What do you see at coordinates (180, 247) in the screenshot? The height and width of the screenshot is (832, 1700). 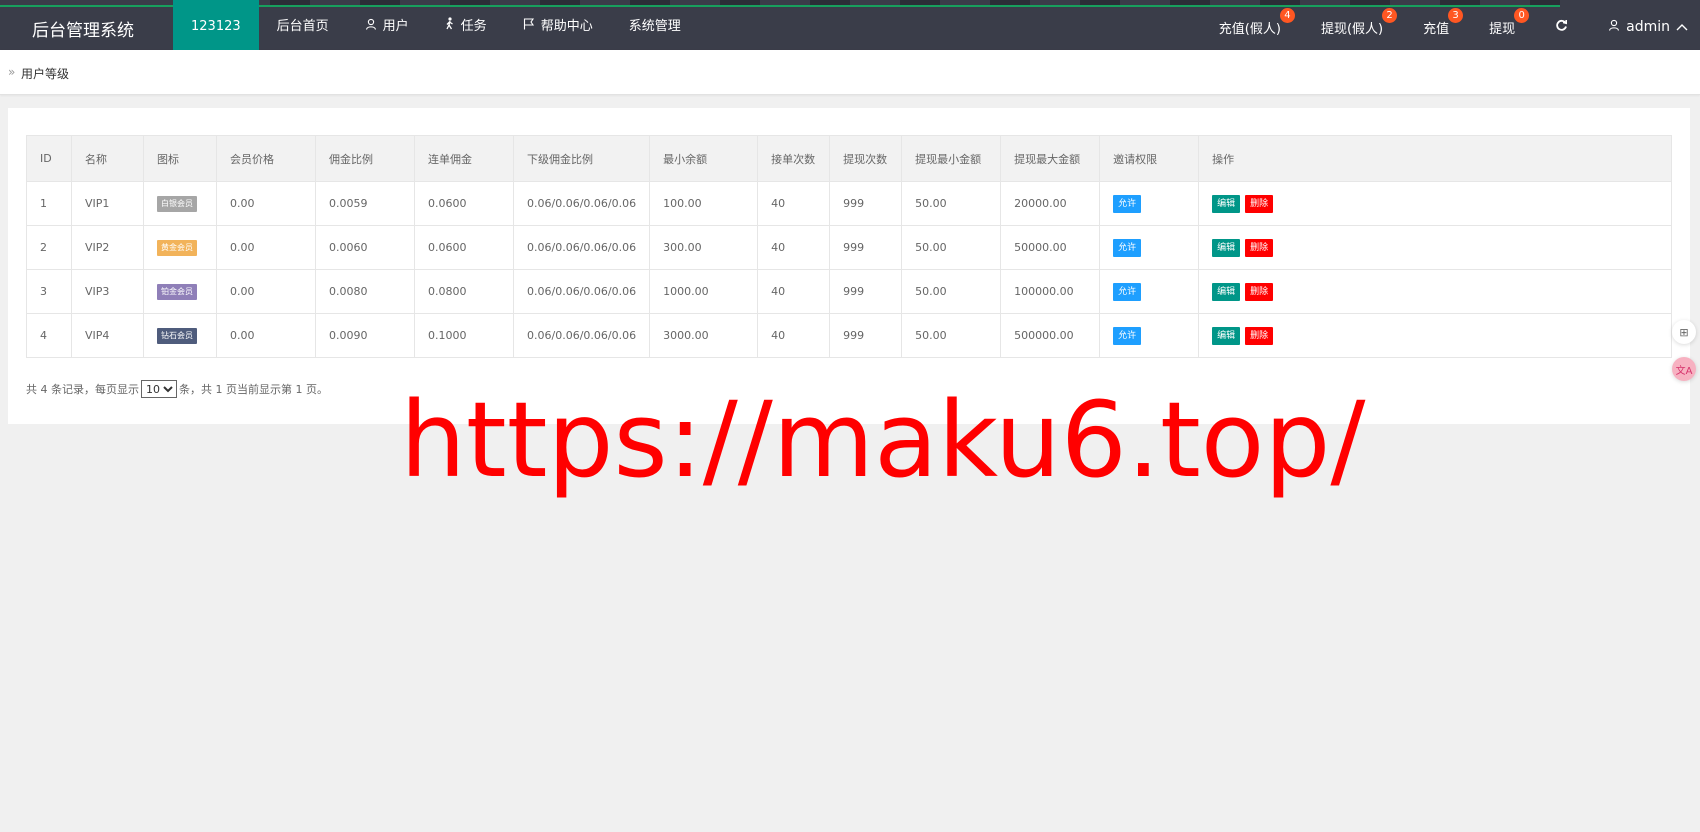 I see `cell-icon: 黄金会员` at bounding box center [180, 247].